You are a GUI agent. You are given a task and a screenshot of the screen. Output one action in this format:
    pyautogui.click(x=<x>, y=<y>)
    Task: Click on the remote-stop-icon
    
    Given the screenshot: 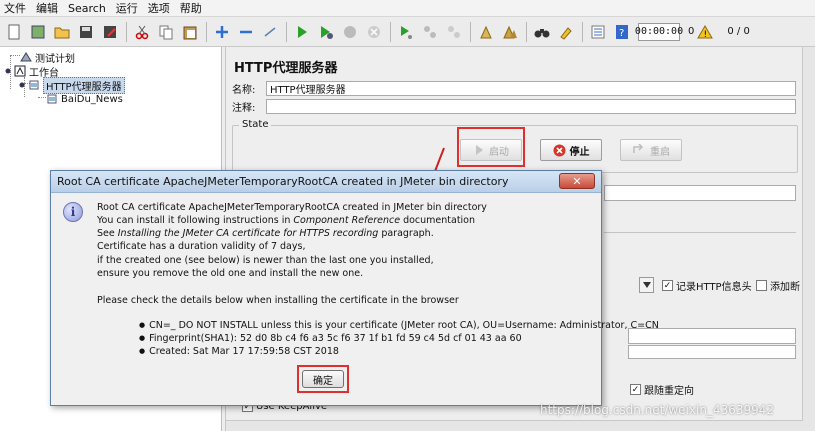 What is the action you would take?
    pyautogui.click(x=430, y=32)
    